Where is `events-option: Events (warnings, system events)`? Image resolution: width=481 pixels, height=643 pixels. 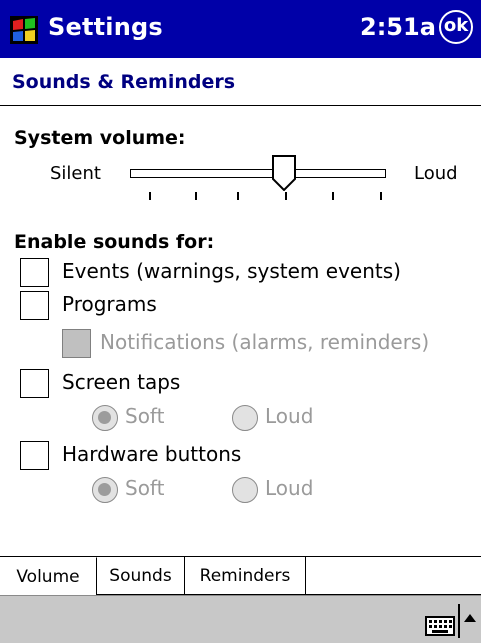
events-option: Events (warnings, system events) is located at coordinates (250, 275).